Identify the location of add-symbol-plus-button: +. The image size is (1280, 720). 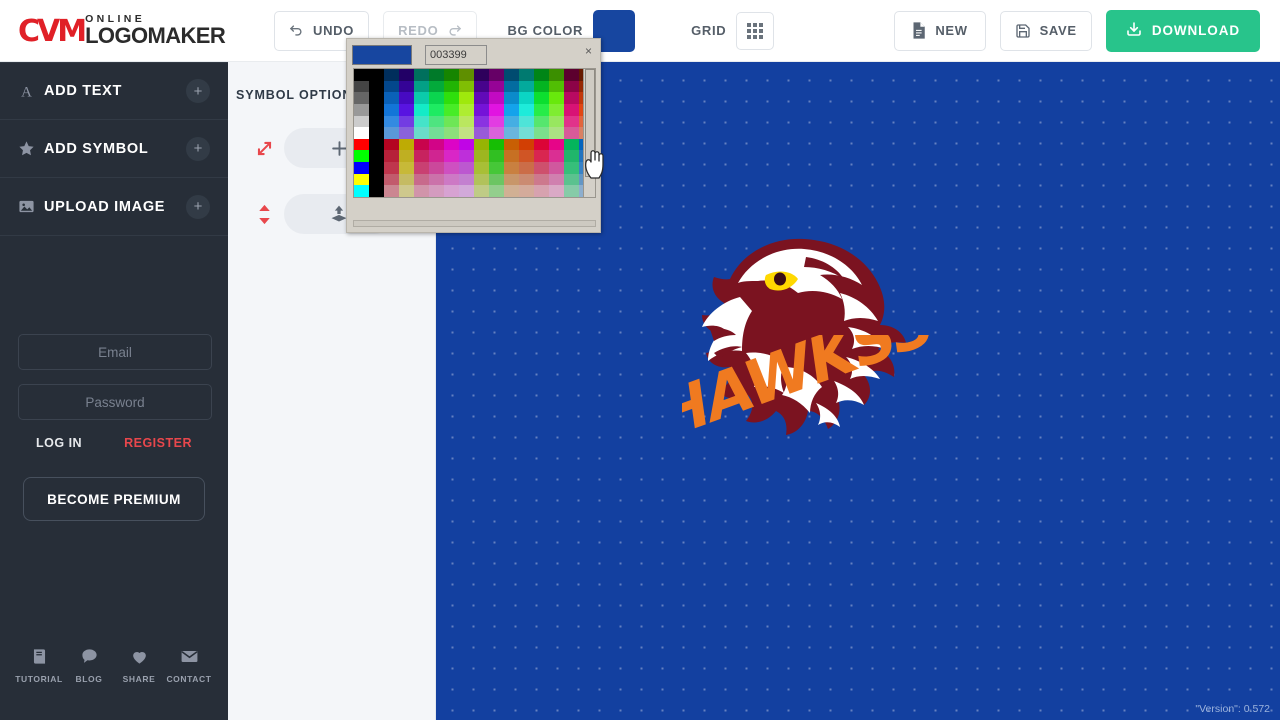
(198, 148).